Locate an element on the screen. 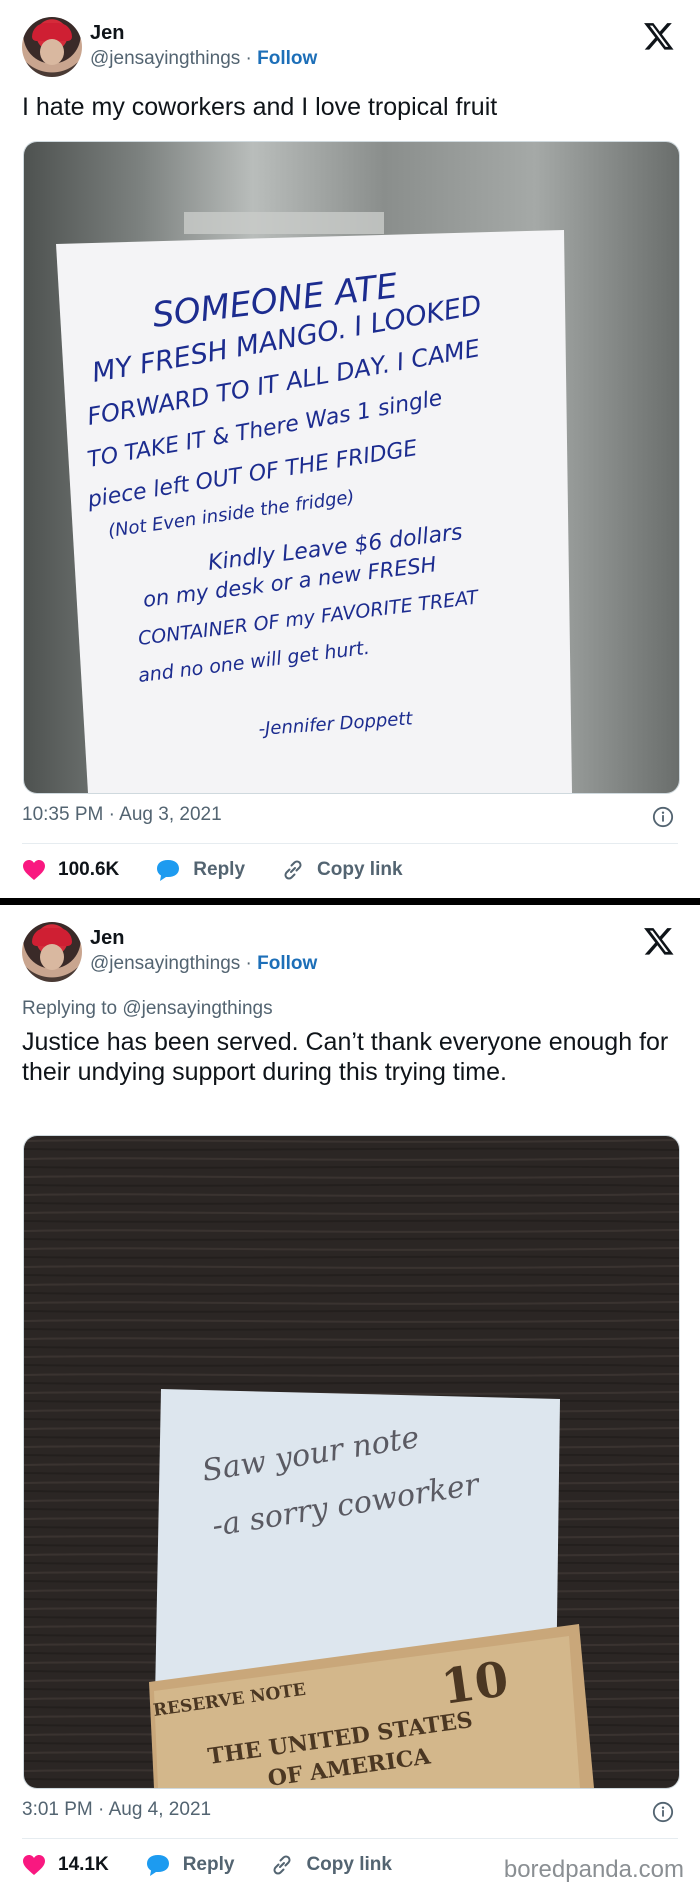 The height and width of the screenshot is (1894, 700). like-count: 14.1K is located at coordinates (83, 1864).